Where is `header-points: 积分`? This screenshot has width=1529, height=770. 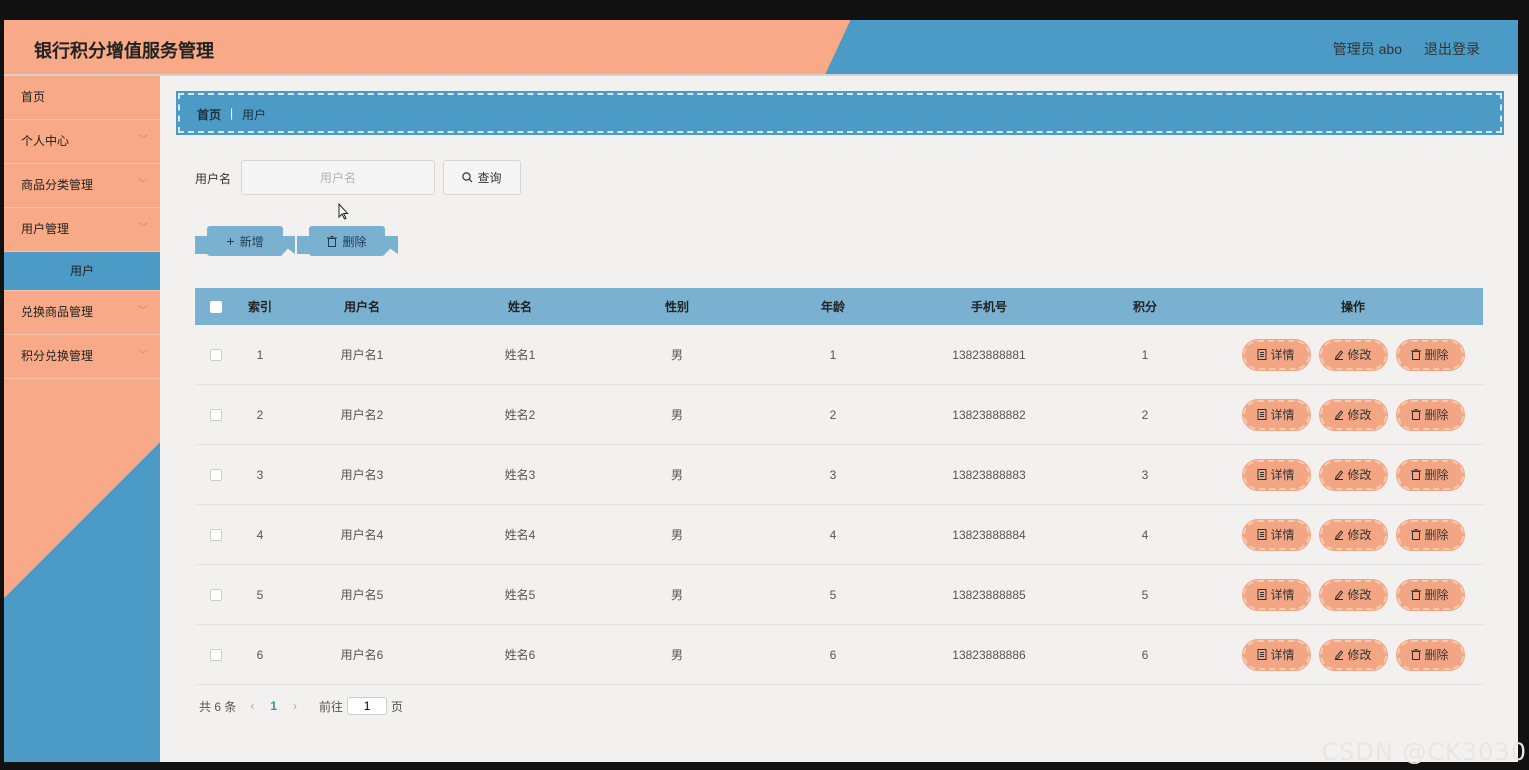 header-points: 积分 is located at coordinates (1144, 307).